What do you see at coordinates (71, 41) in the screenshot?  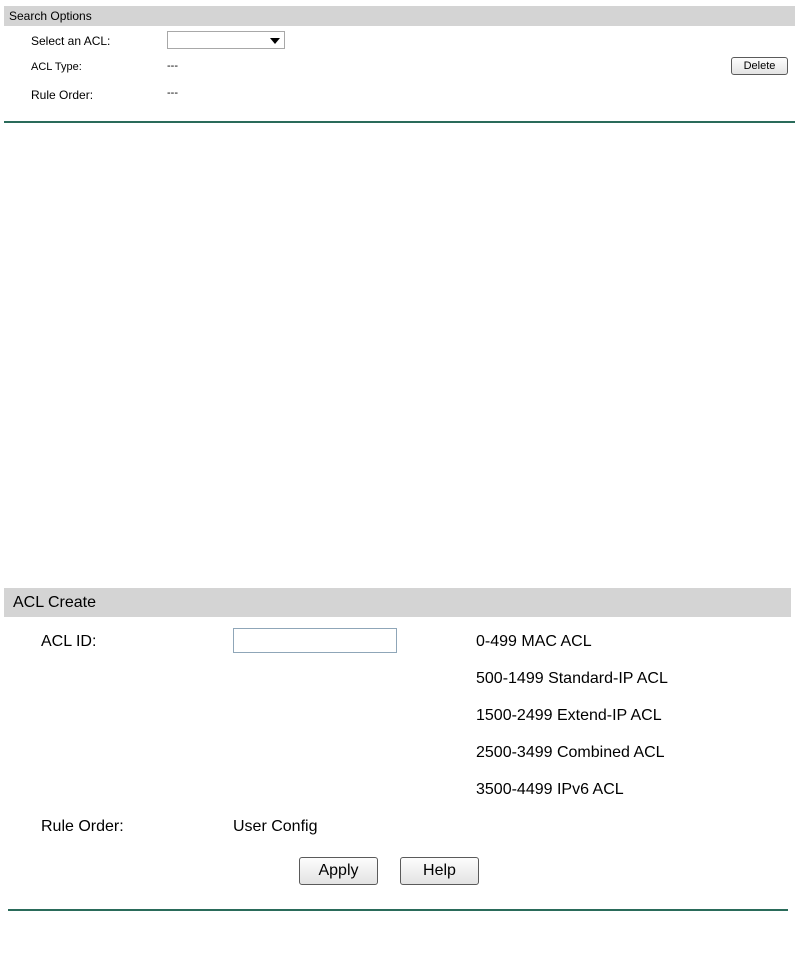 I see `select-acl-label: Select an ACL:` at bounding box center [71, 41].